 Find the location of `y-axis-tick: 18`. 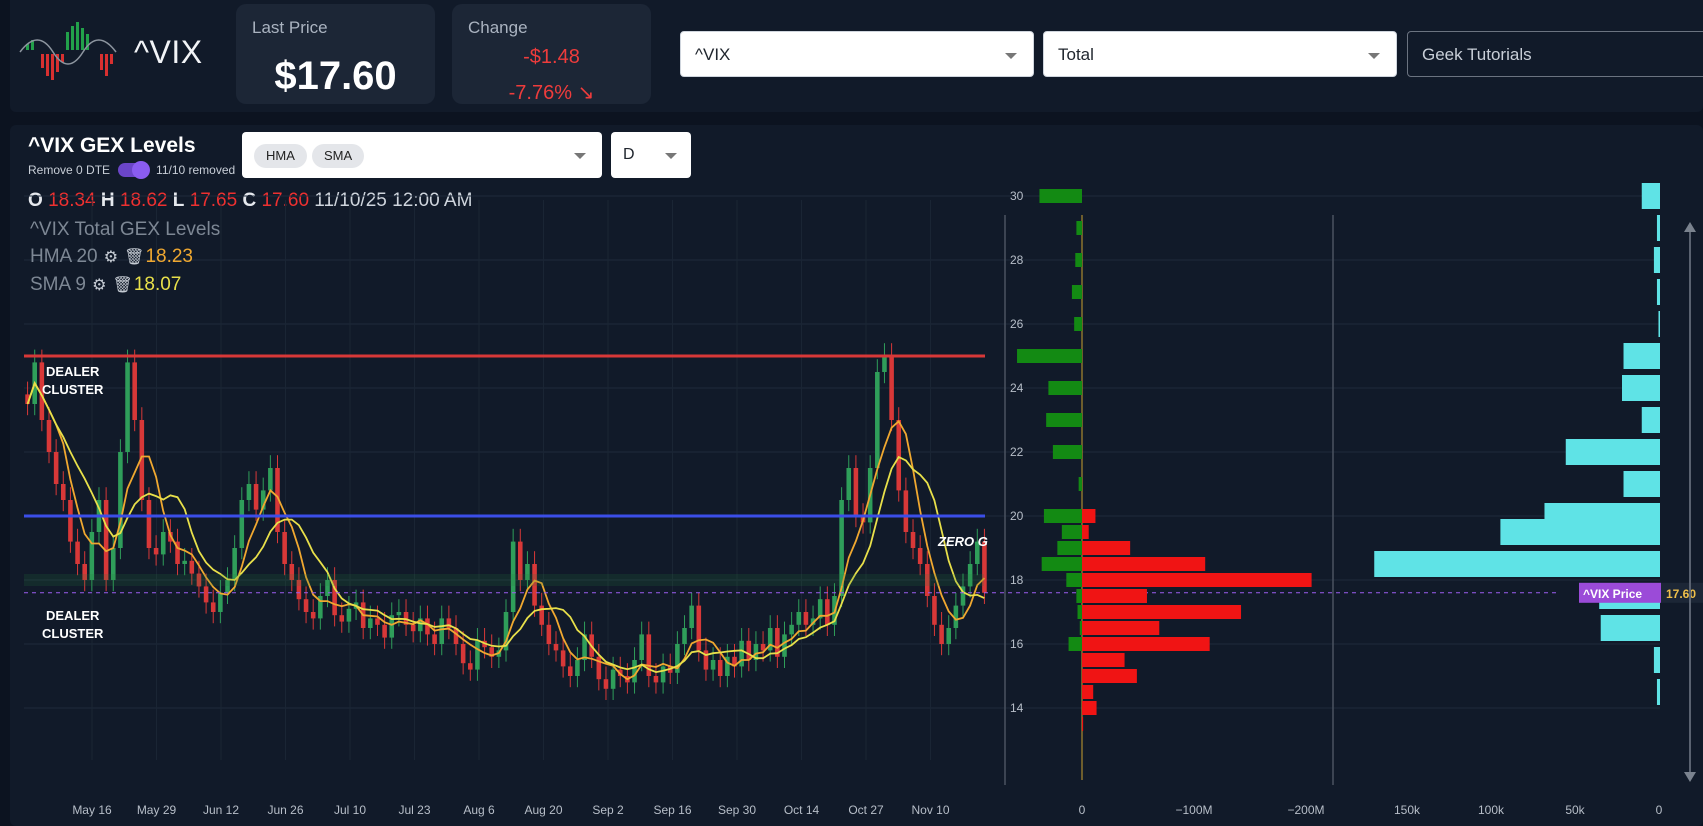

y-axis-tick: 18 is located at coordinates (1017, 580).